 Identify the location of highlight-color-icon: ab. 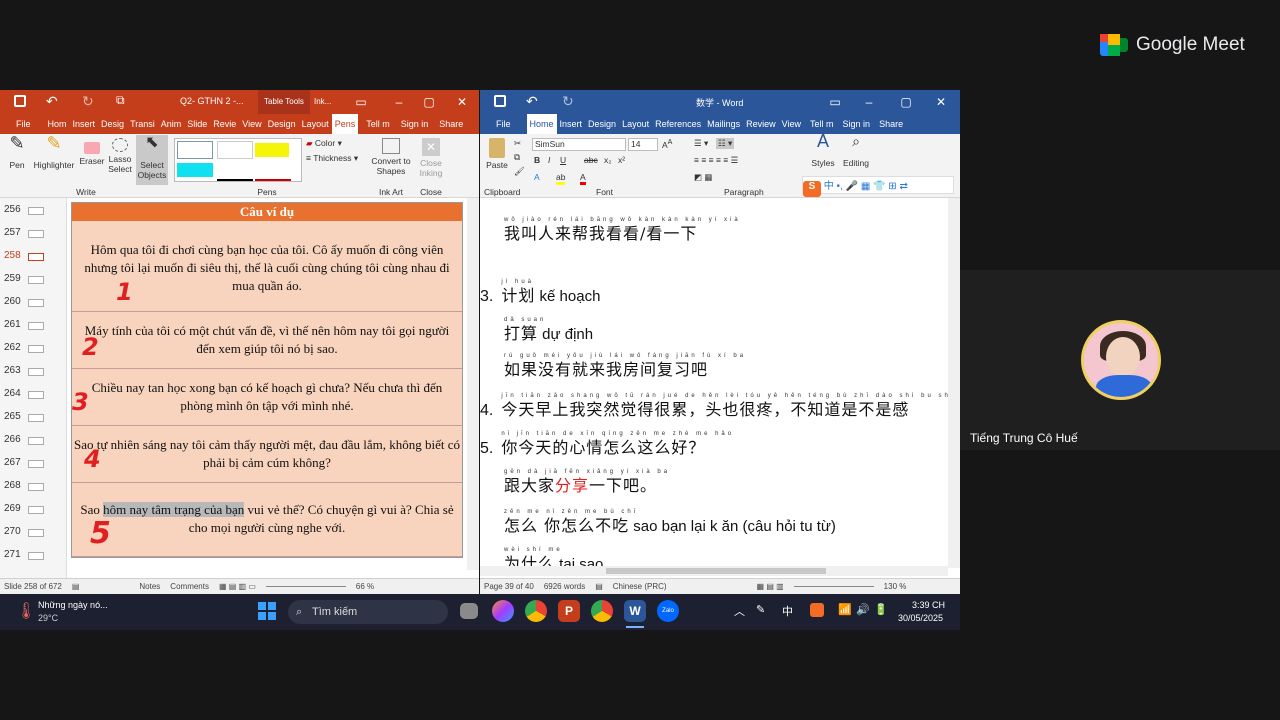
(561, 178).